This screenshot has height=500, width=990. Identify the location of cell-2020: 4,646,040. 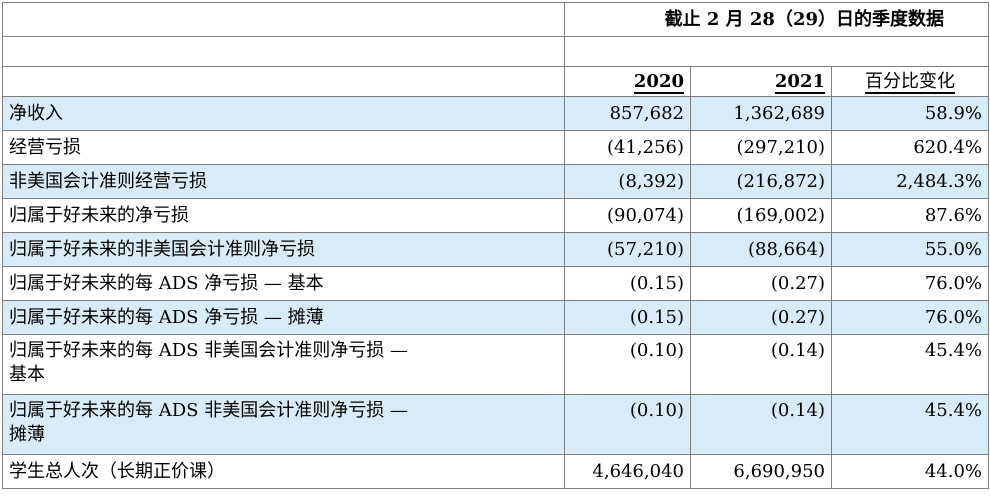
(627, 471).